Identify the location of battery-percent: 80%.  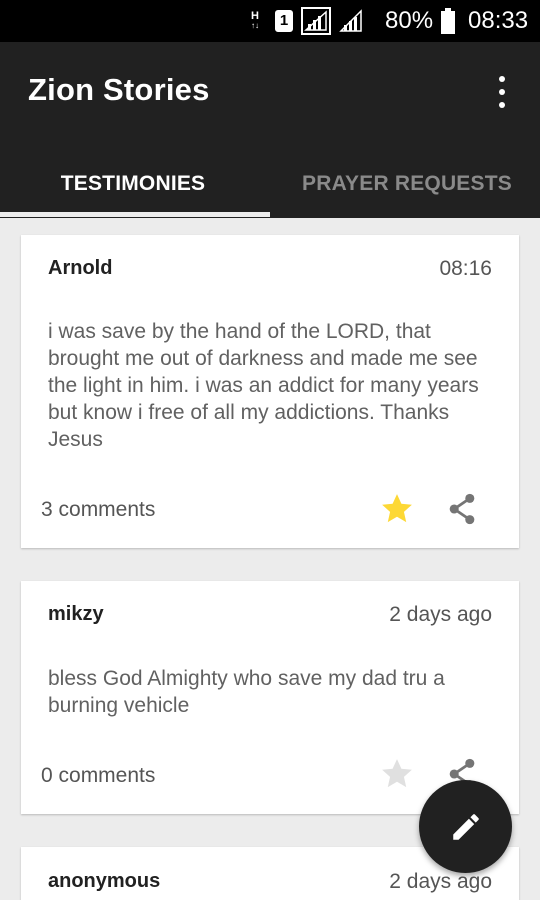
(409, 20).